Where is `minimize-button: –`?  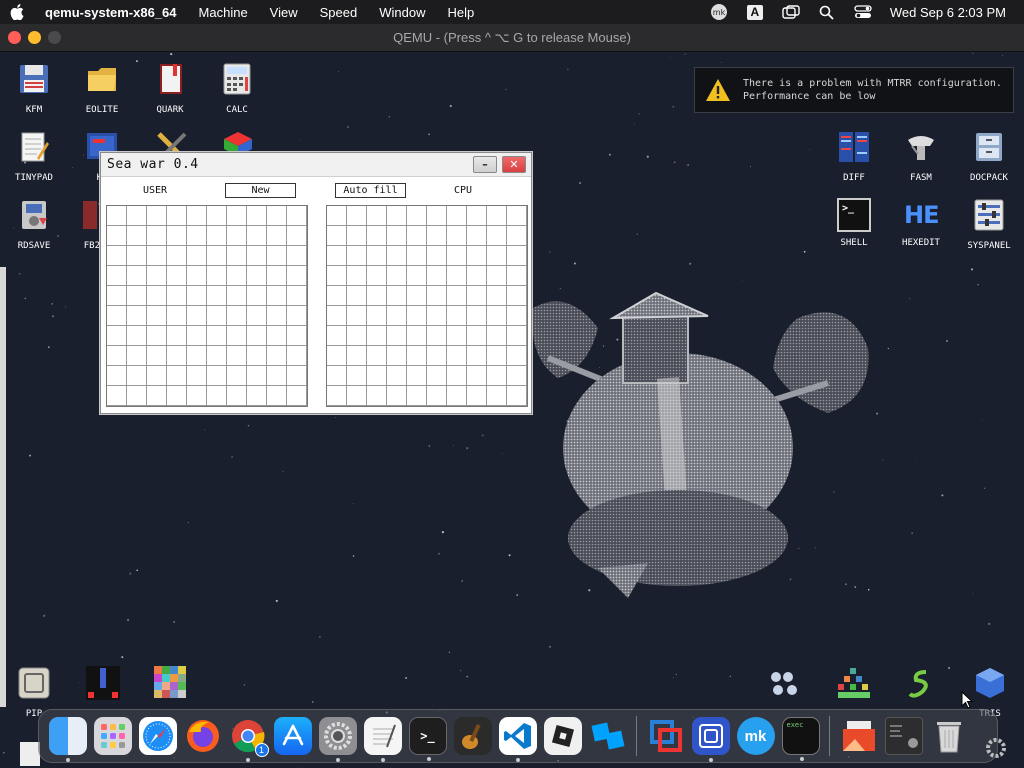 minimize-button: – is located at coordinates (485, 164).